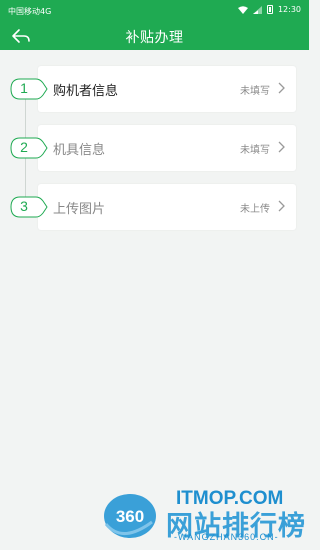 This screenshot has width=320, height=550. What do you see at coordinates (167, 89) in the screenshot?
I see `buyer-info-card: 购机者信息 未填写` at bounding box center [167, 89].